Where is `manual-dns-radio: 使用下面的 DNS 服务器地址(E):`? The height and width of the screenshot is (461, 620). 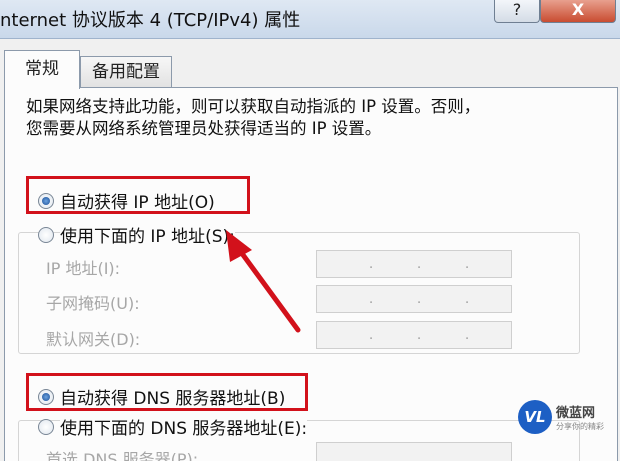 manual-dns-radio: 使用下面的 DNS 服务器地址(E): is located at coordinates (173, 426).